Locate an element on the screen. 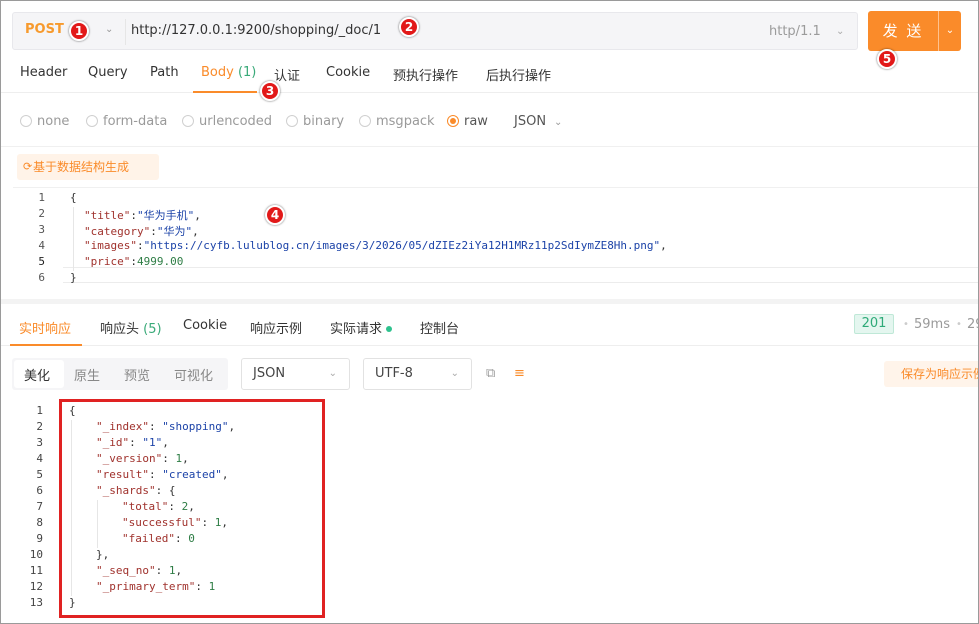 The width and height of the screenshot is (979, 624). tab-count: (5) is located at coordinates (152, 329).